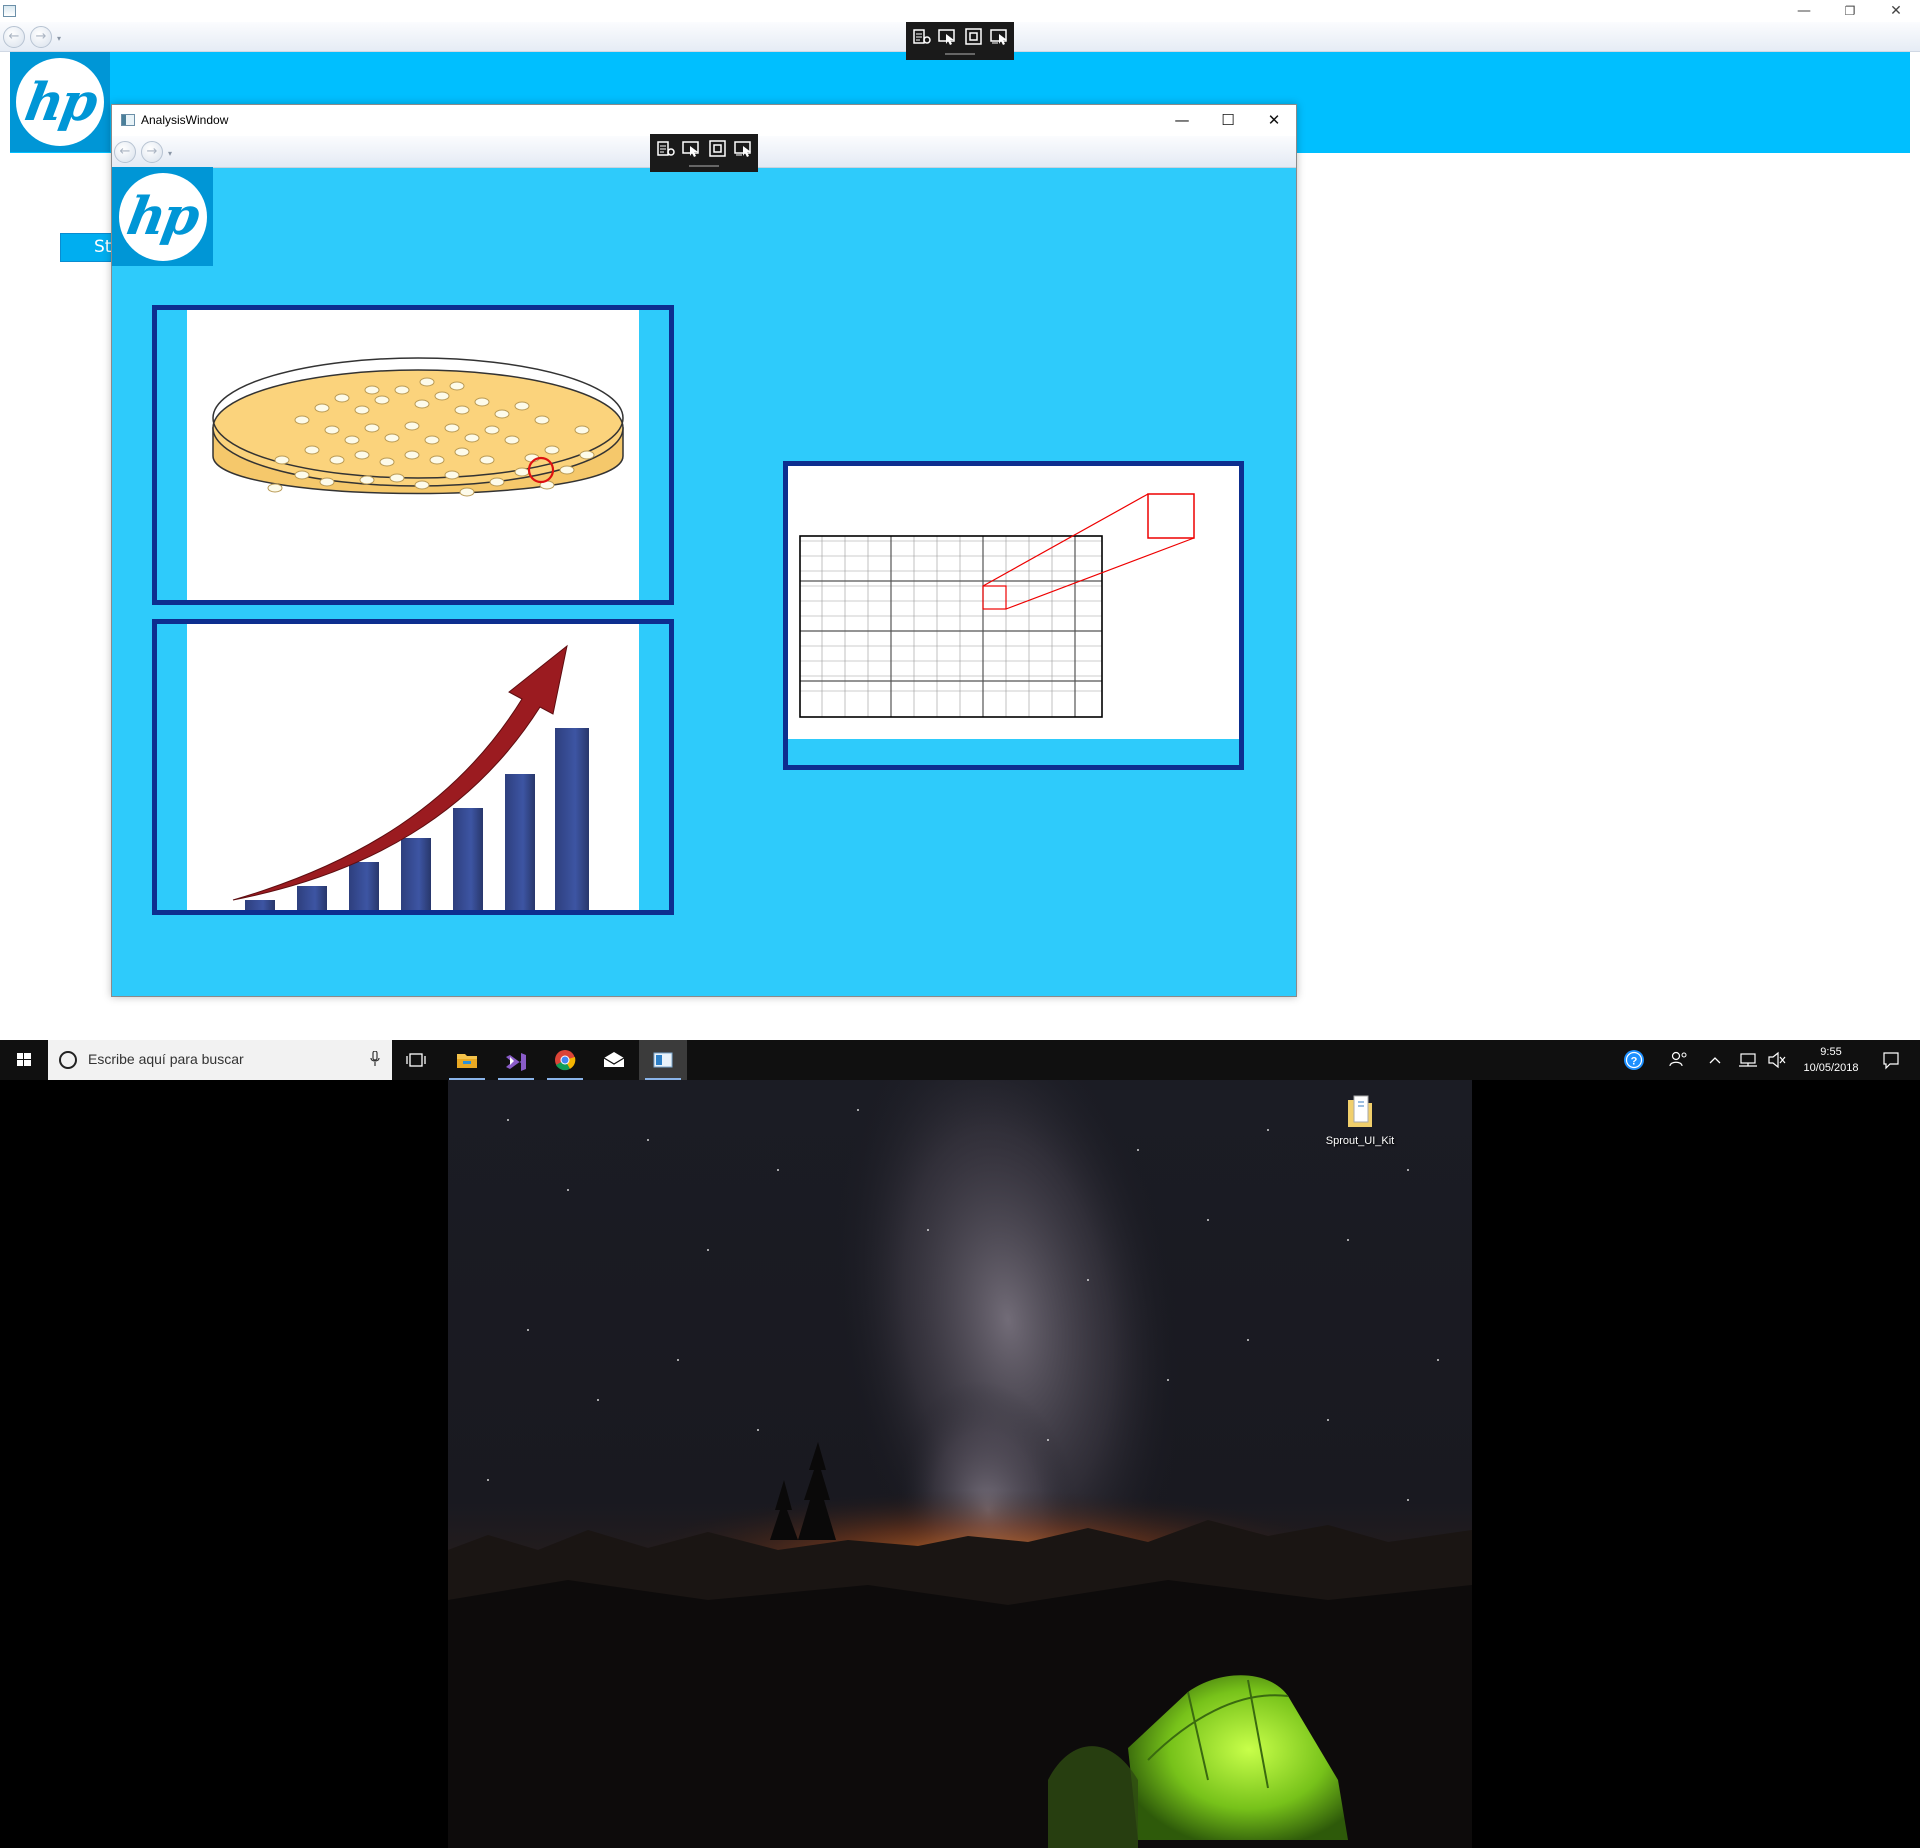  Describe the element at coordinates (1678, 1060) in the screenshot. I see `people-icon` at that location.